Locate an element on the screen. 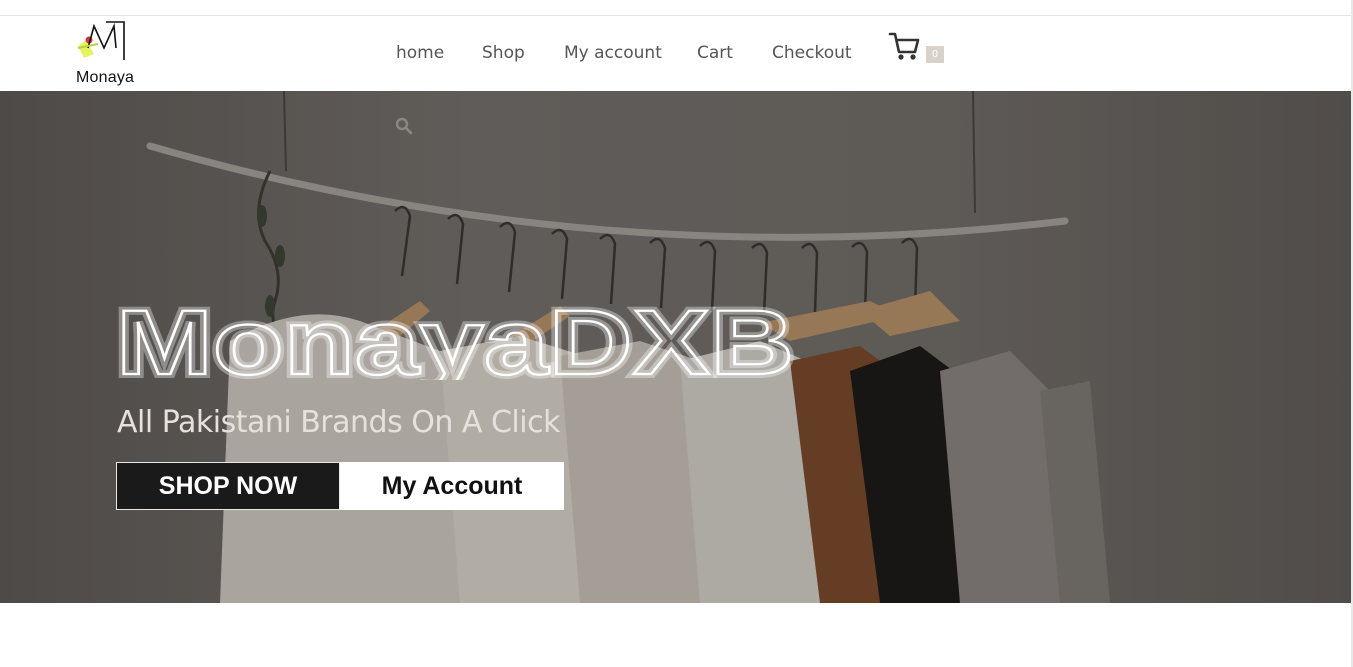 Image resolution: width=1353 pixels, height=667 pixels. nav-item-my-account: My account is located at coordinates (613, 53).